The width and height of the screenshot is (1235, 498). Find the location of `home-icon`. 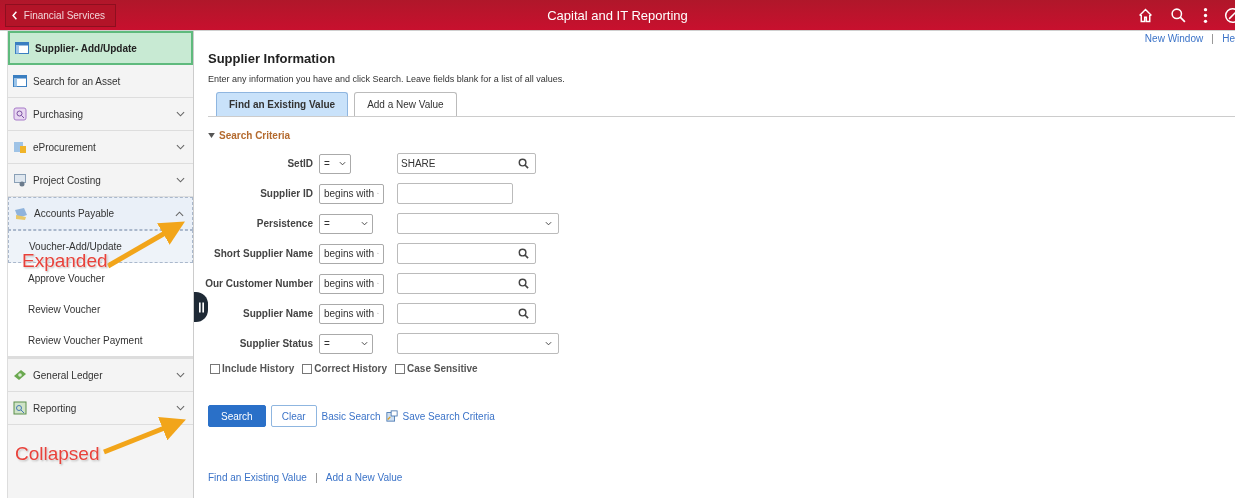

home-icon is located at coordinates (1145, 15).